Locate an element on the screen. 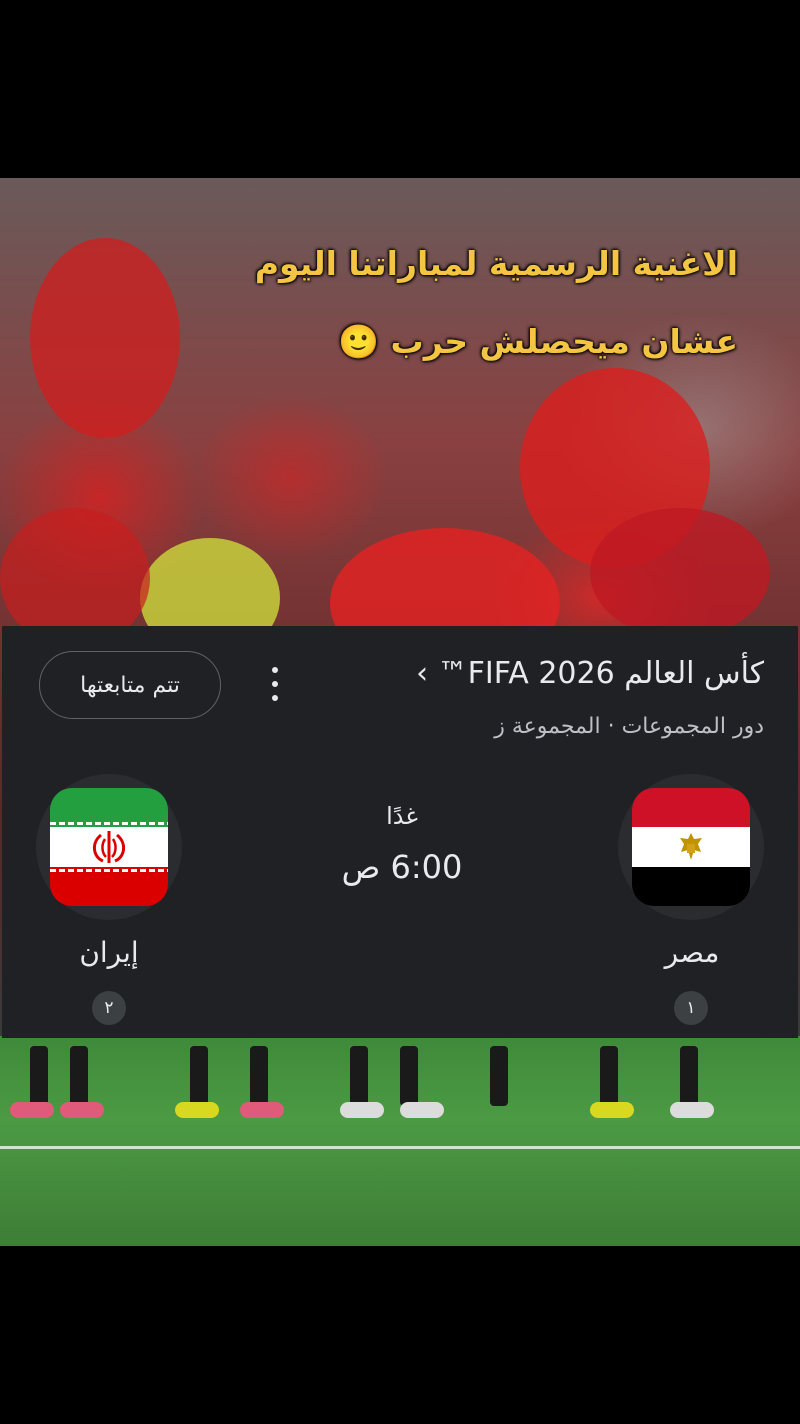 The height and width of the screenshot is (1424, 800). home-team-name: مصر is located at coordinates (692, 952).